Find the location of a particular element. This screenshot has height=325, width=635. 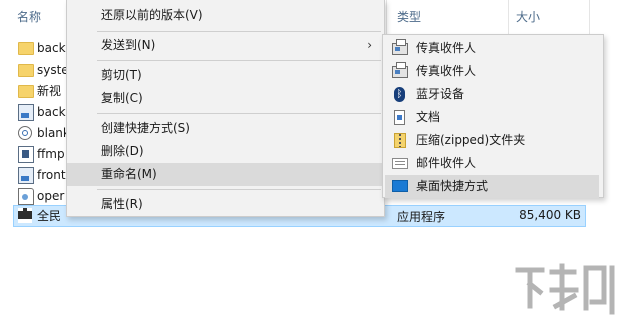

file-name: ffmp is located at coordinates (51, 154).